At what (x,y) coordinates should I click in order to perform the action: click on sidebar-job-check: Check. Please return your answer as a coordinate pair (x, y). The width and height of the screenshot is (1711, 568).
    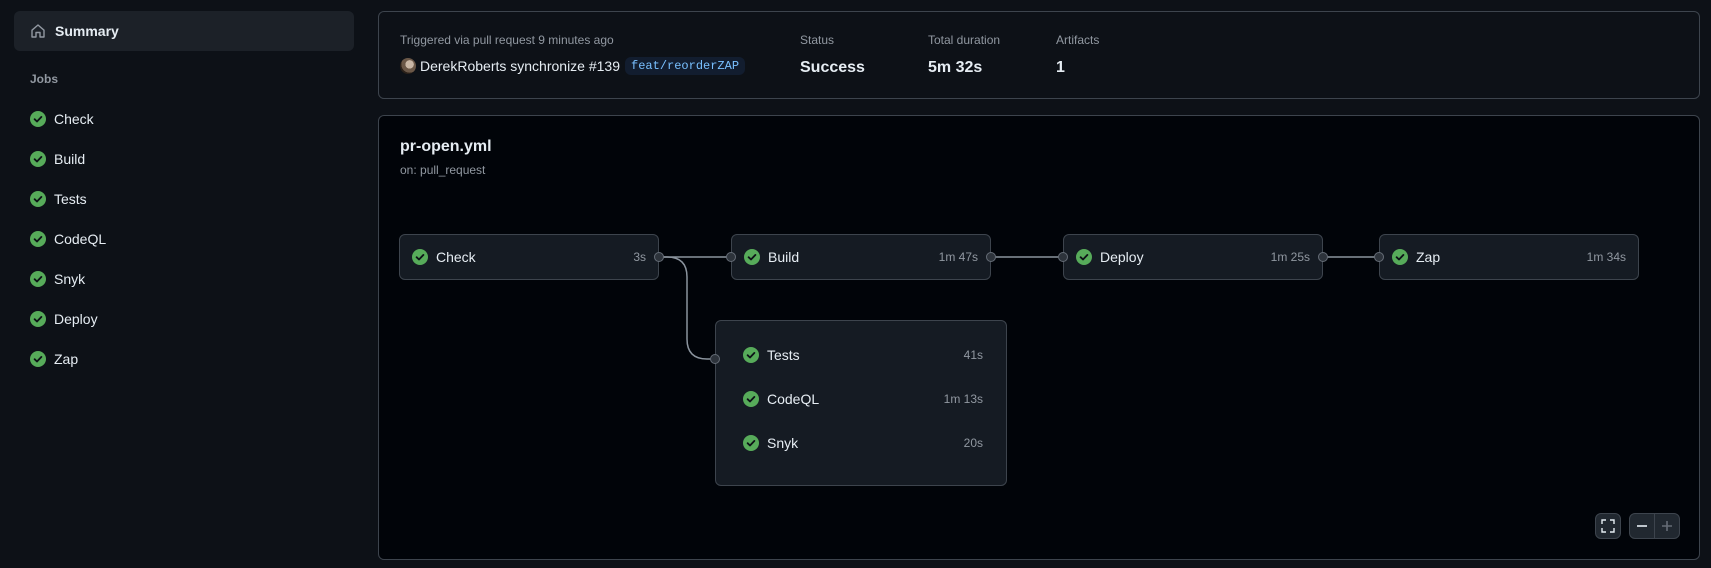
    Looking at the image, I should click on (68, 119).